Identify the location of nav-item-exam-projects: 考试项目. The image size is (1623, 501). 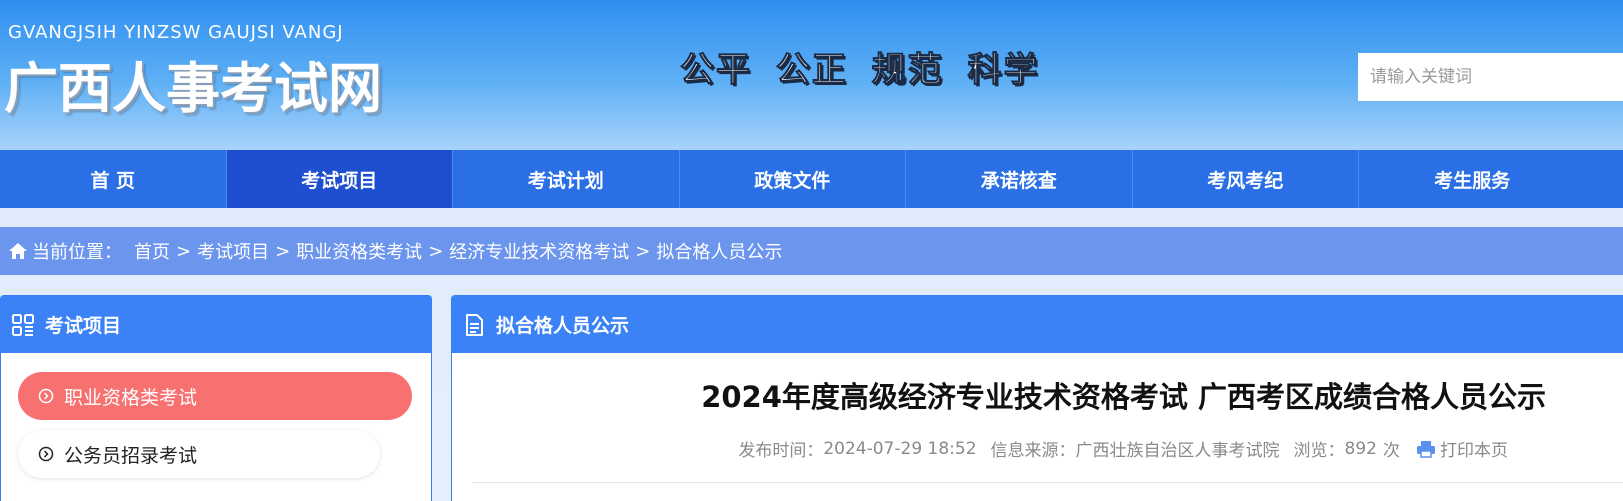
(339, 179).